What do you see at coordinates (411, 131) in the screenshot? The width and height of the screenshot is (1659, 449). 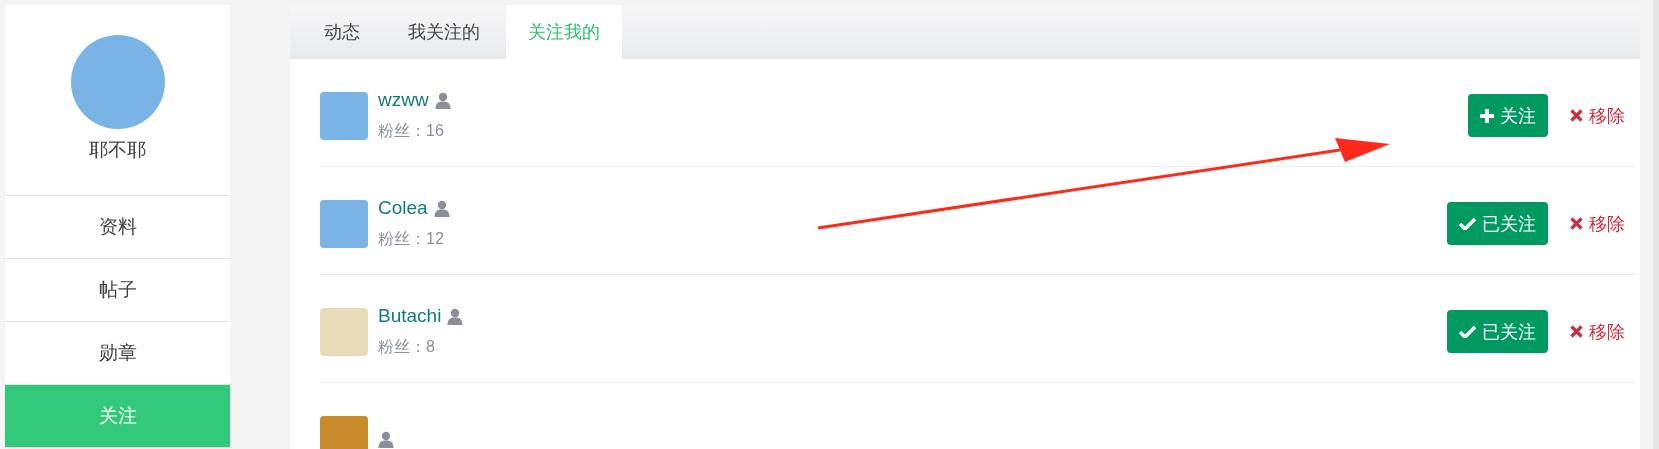 I see `fans-count: 粉丝：16` at bounding box center [411, 131].